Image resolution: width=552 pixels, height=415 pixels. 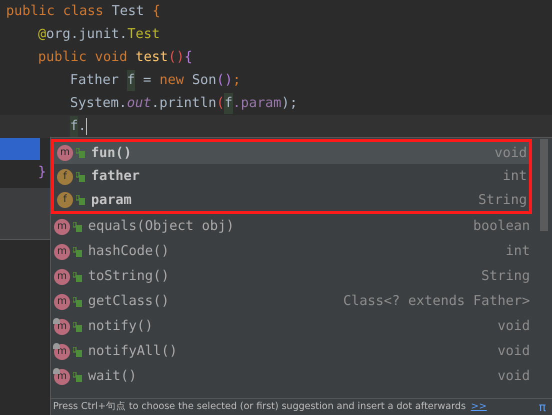 What do you see at coordinates (82, 126) in the screenshot?
I see `code-token: .` at bounding box center [82, 126].